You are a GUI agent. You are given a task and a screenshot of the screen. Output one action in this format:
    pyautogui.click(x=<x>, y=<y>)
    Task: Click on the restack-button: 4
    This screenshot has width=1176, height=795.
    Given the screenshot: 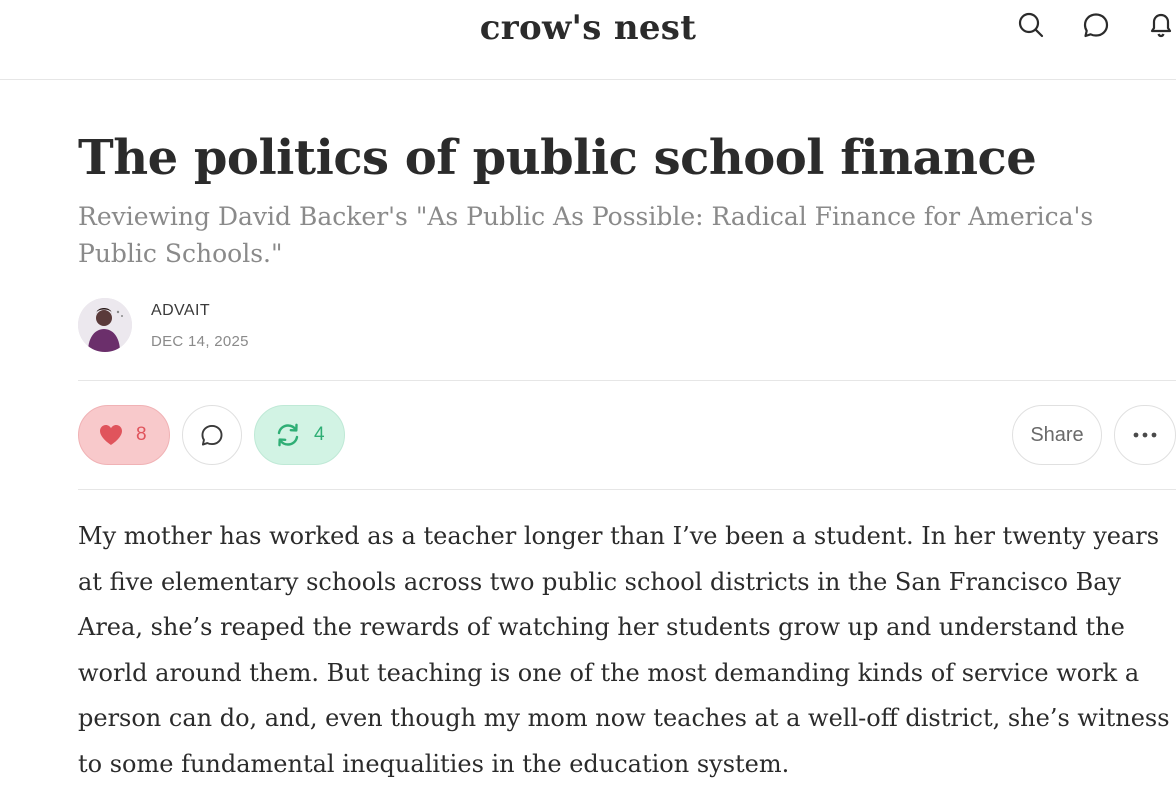 What is the action you would take?
    pyautogui.click(x=299, y=435)
    